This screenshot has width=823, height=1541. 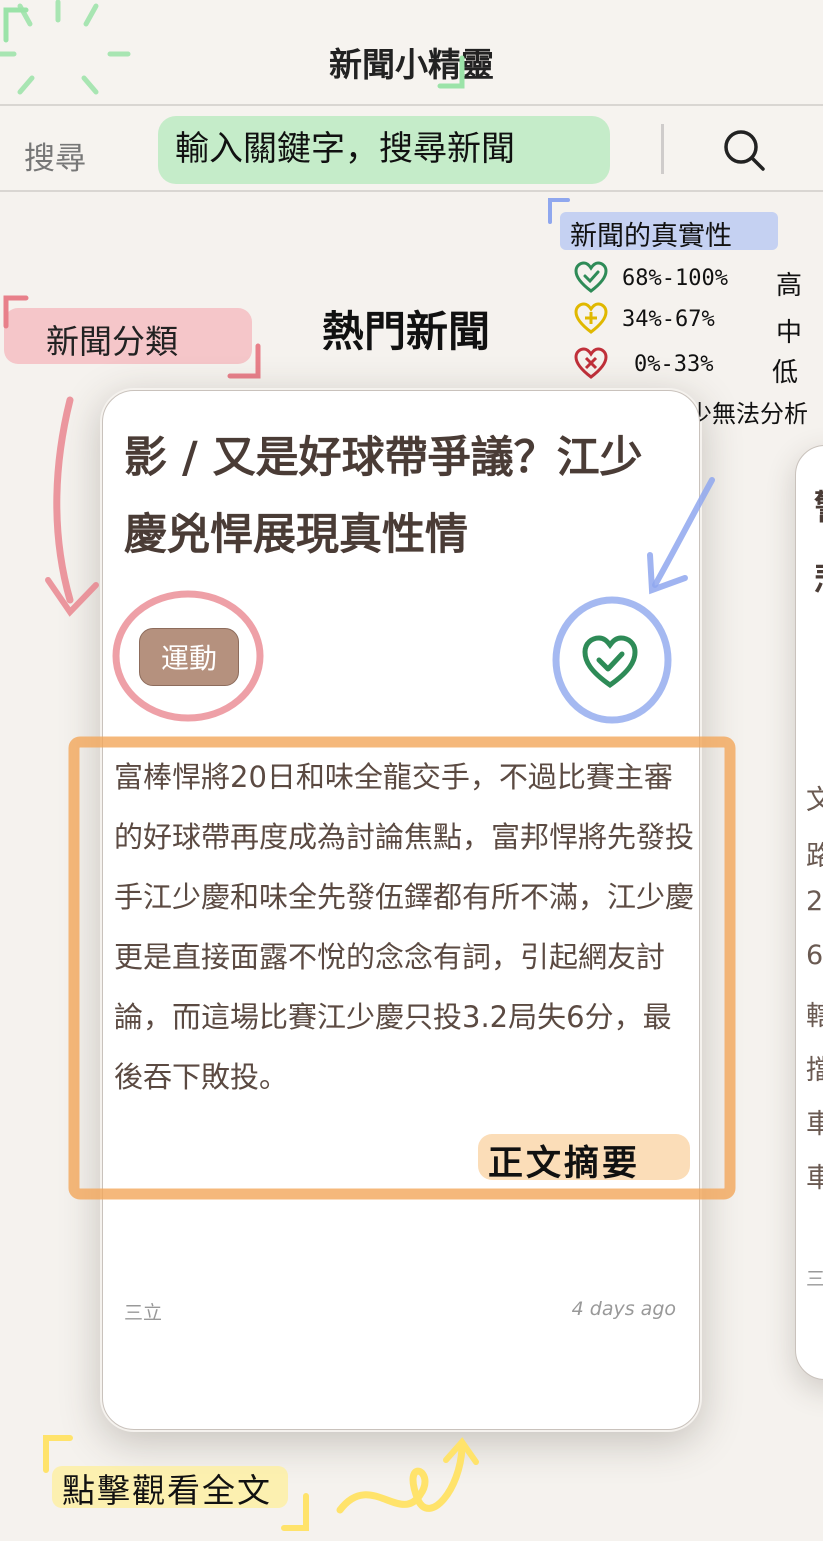 What do you see at coordinates (814, 1070) in the screenshot?
I see `next-card-text: 擋` at bounding box center [814, 1070].